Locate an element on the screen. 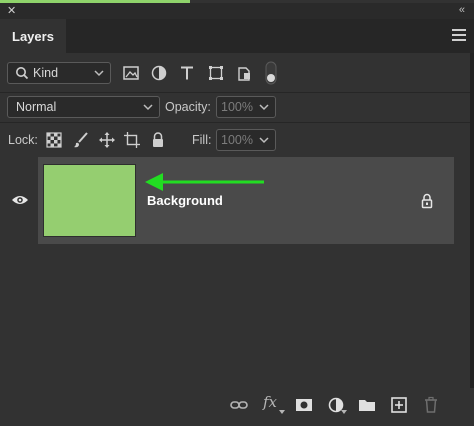 This screenshot has width=474, height=426. opacity-label: Opacity: is located at coordinates (188, 107).